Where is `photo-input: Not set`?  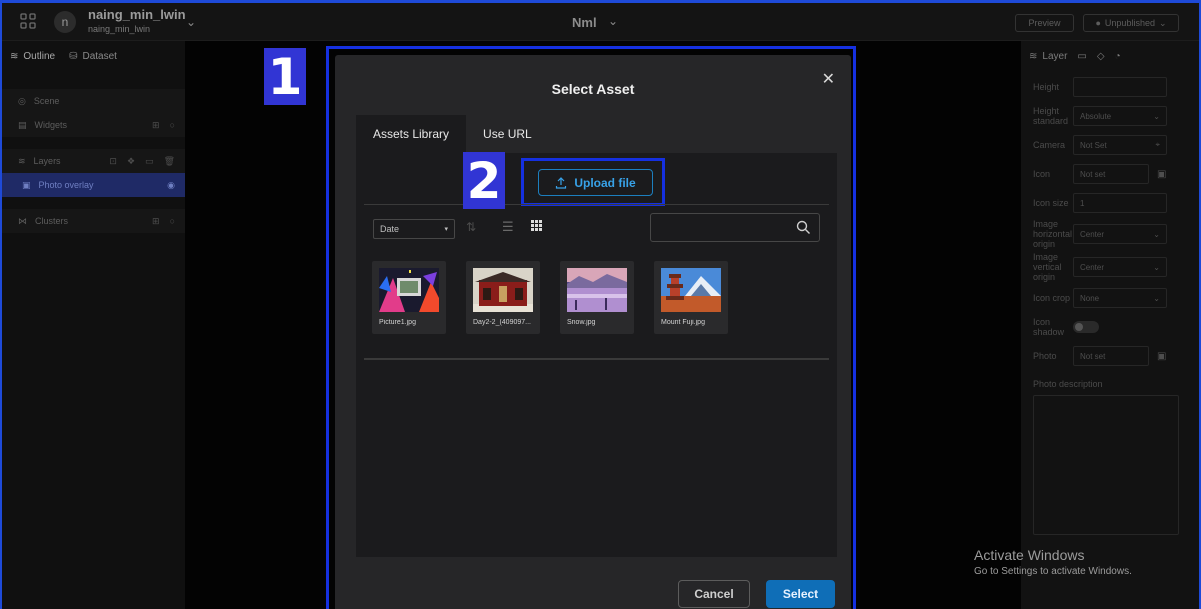 photo-input: Not set is located at coordinates (1111, 356).